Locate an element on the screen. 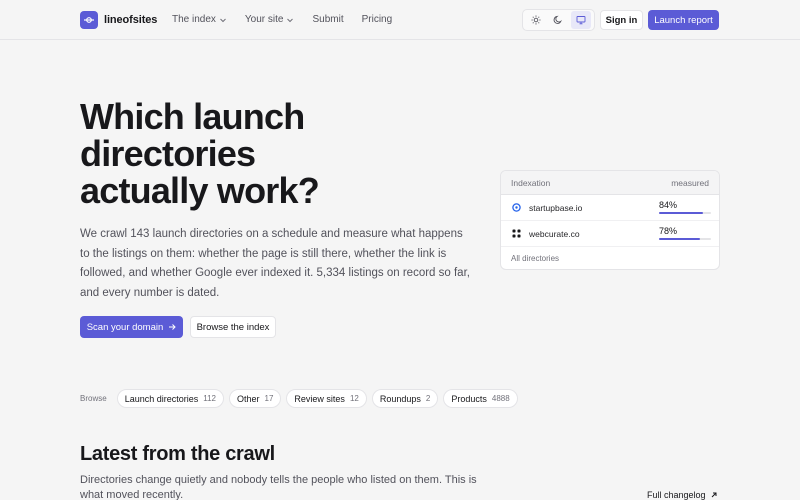  sun-icon is located at coordinates (536, 20).